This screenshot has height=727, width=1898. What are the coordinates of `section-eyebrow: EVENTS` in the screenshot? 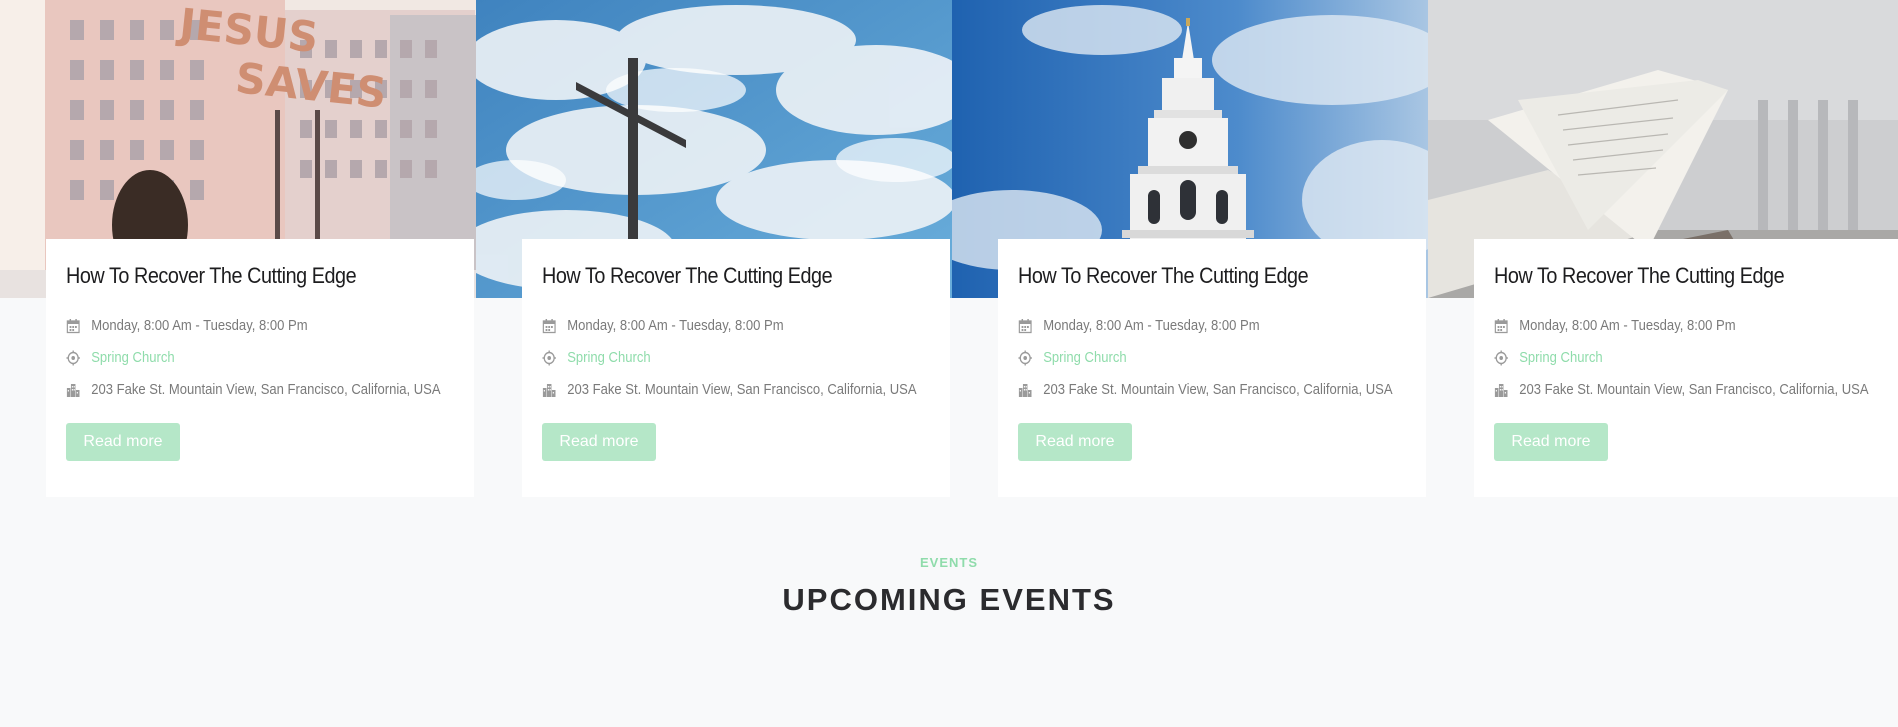 It's located at (948, 562).